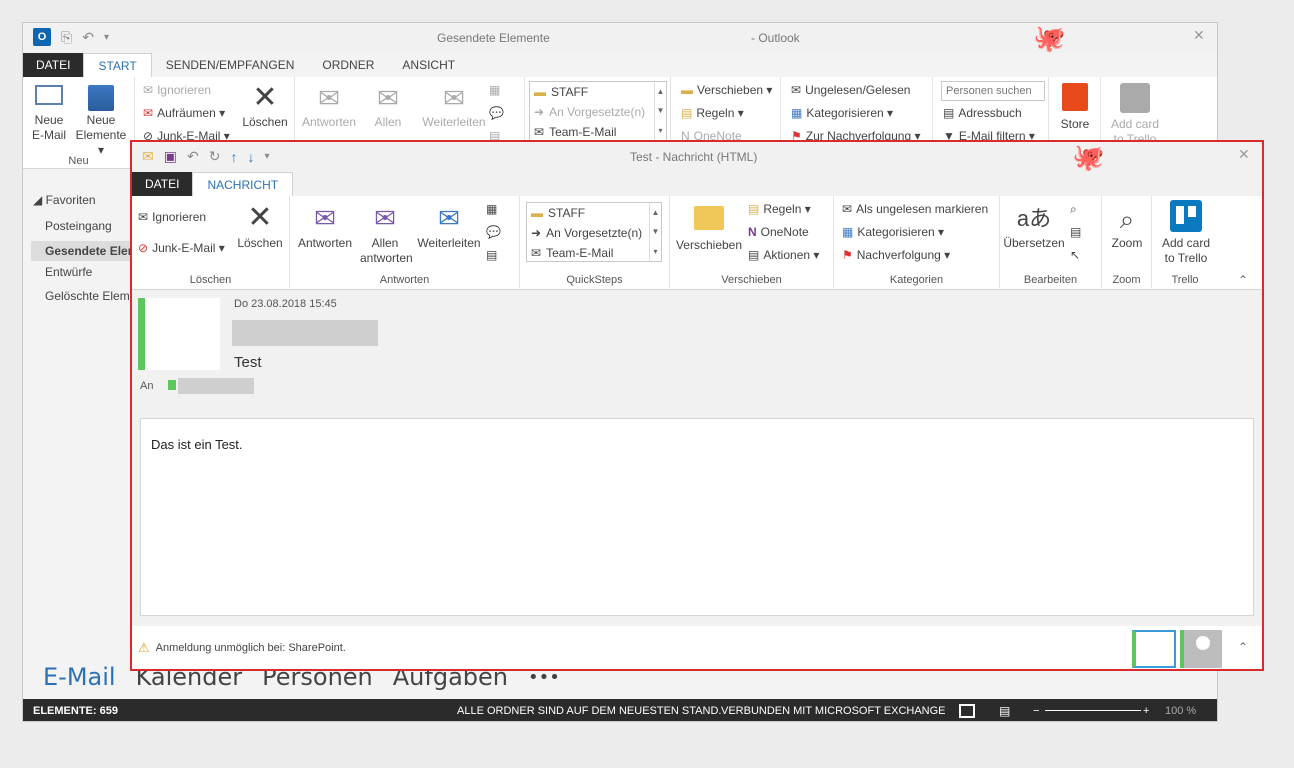 This screenshot has height=768, width=1294. I want to click on redo-icon: ↻, so click(215, 156).